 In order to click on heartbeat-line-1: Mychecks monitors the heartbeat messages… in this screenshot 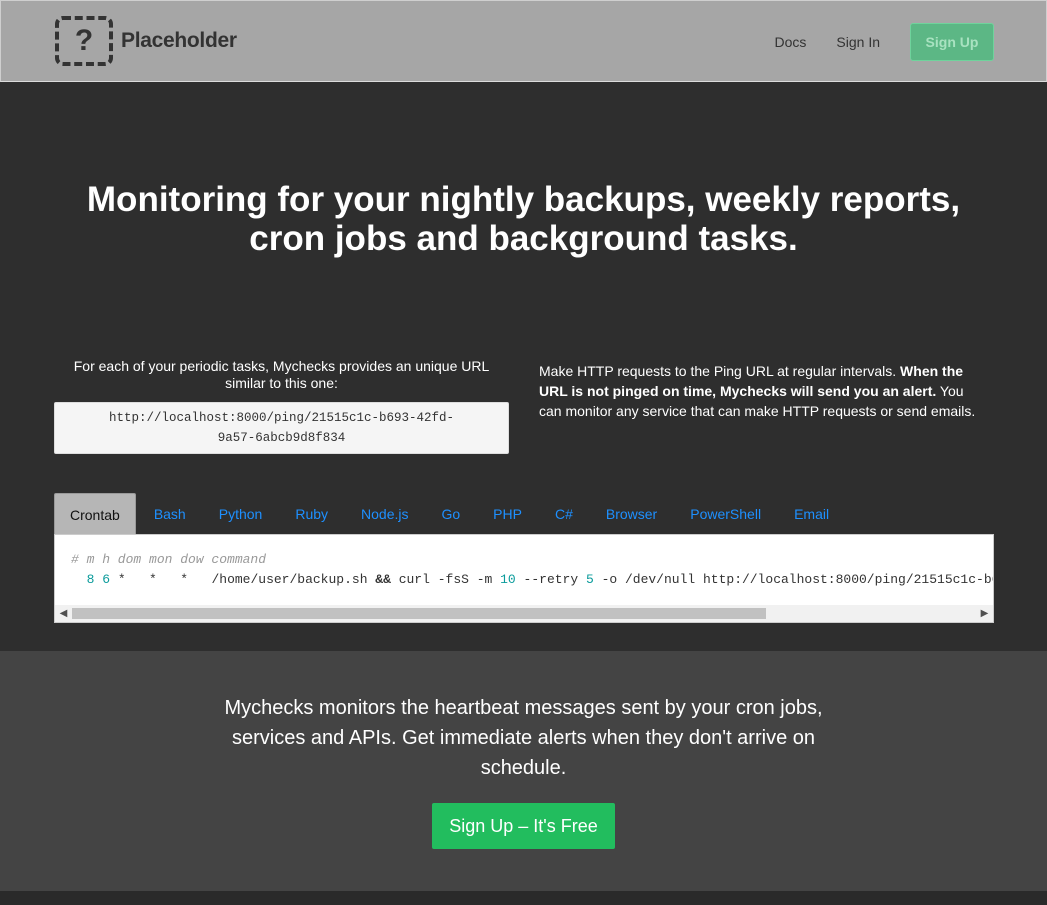, I will do `click(523, 708)`.